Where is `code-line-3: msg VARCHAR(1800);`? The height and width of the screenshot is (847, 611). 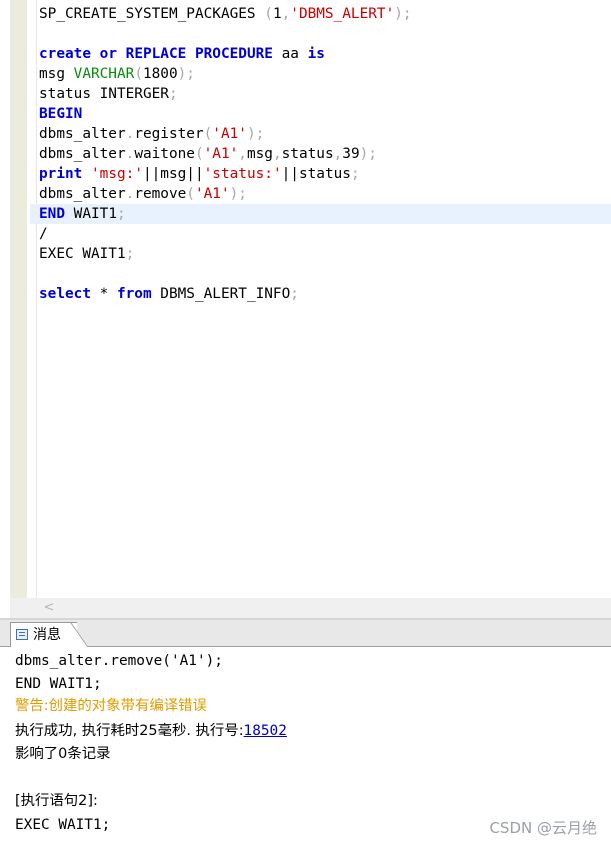 code-line-3: msg VARCHAR(1800); is located at coordinates (117, 74).